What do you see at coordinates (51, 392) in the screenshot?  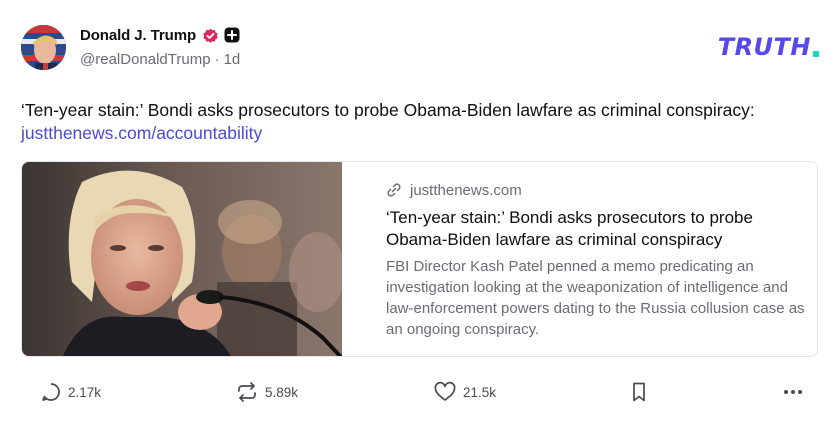 I see `reply-icon` at bounding box center [51, 392].